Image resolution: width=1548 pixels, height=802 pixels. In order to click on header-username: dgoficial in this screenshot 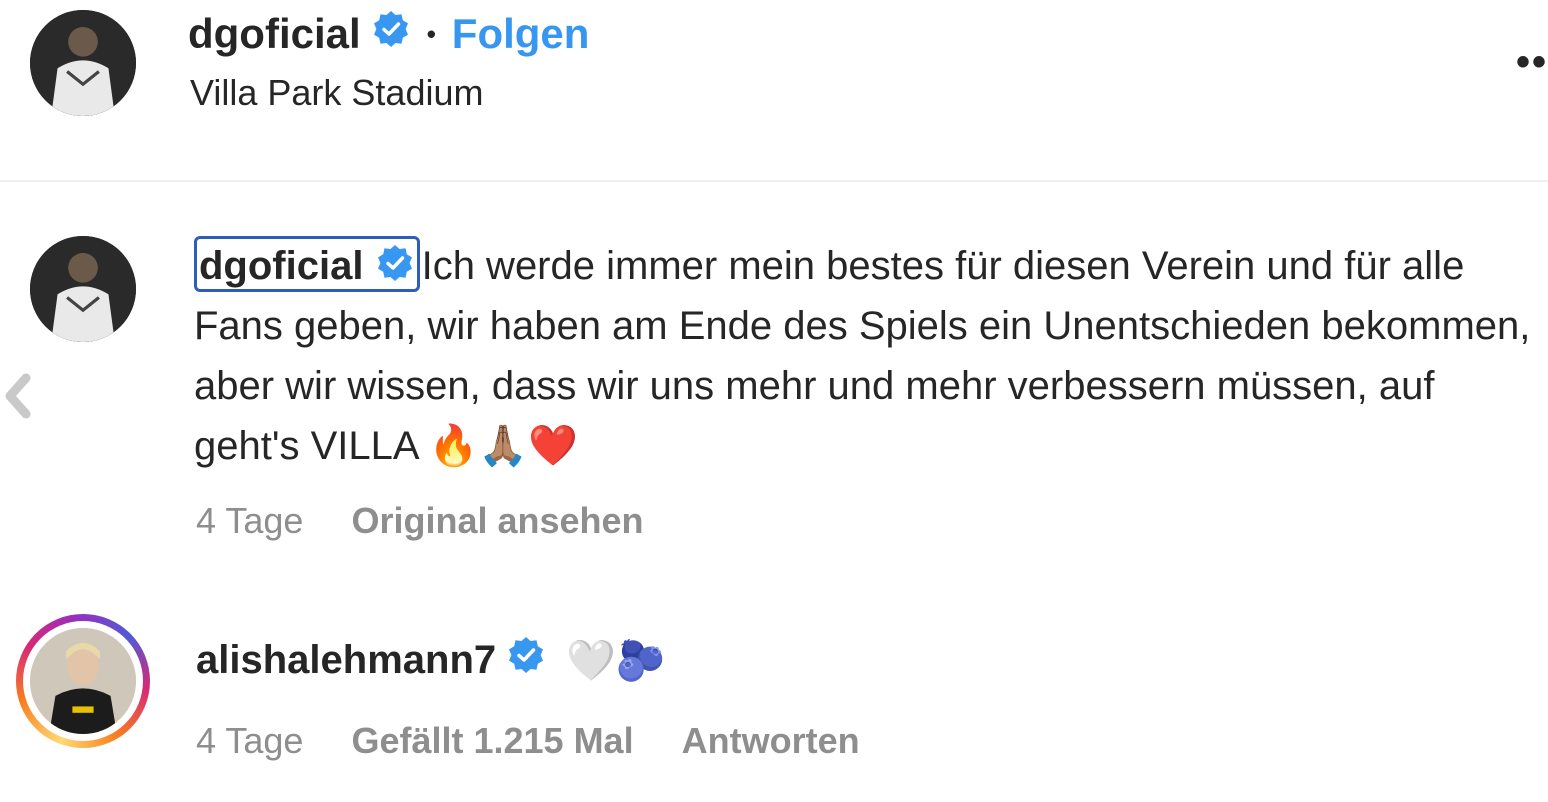, I will do `click(274, 34)`.